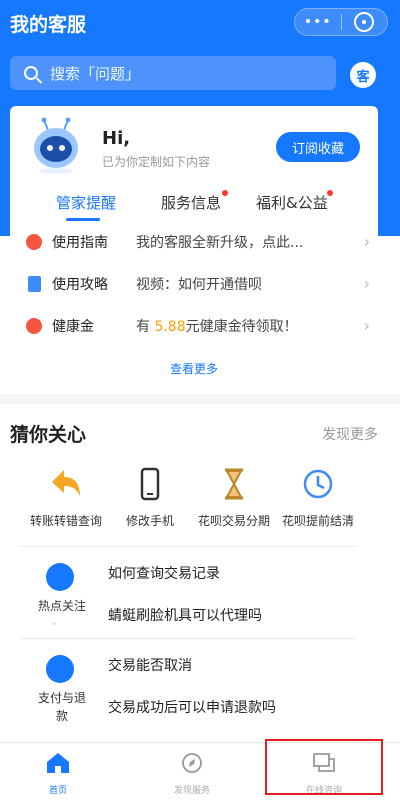 Image resolution: width=400 pixels, height=810 pixels. Describe the element at coordinates (173, 73) in the screenshot. I see `search-input: 搜索「问题」` at that location.